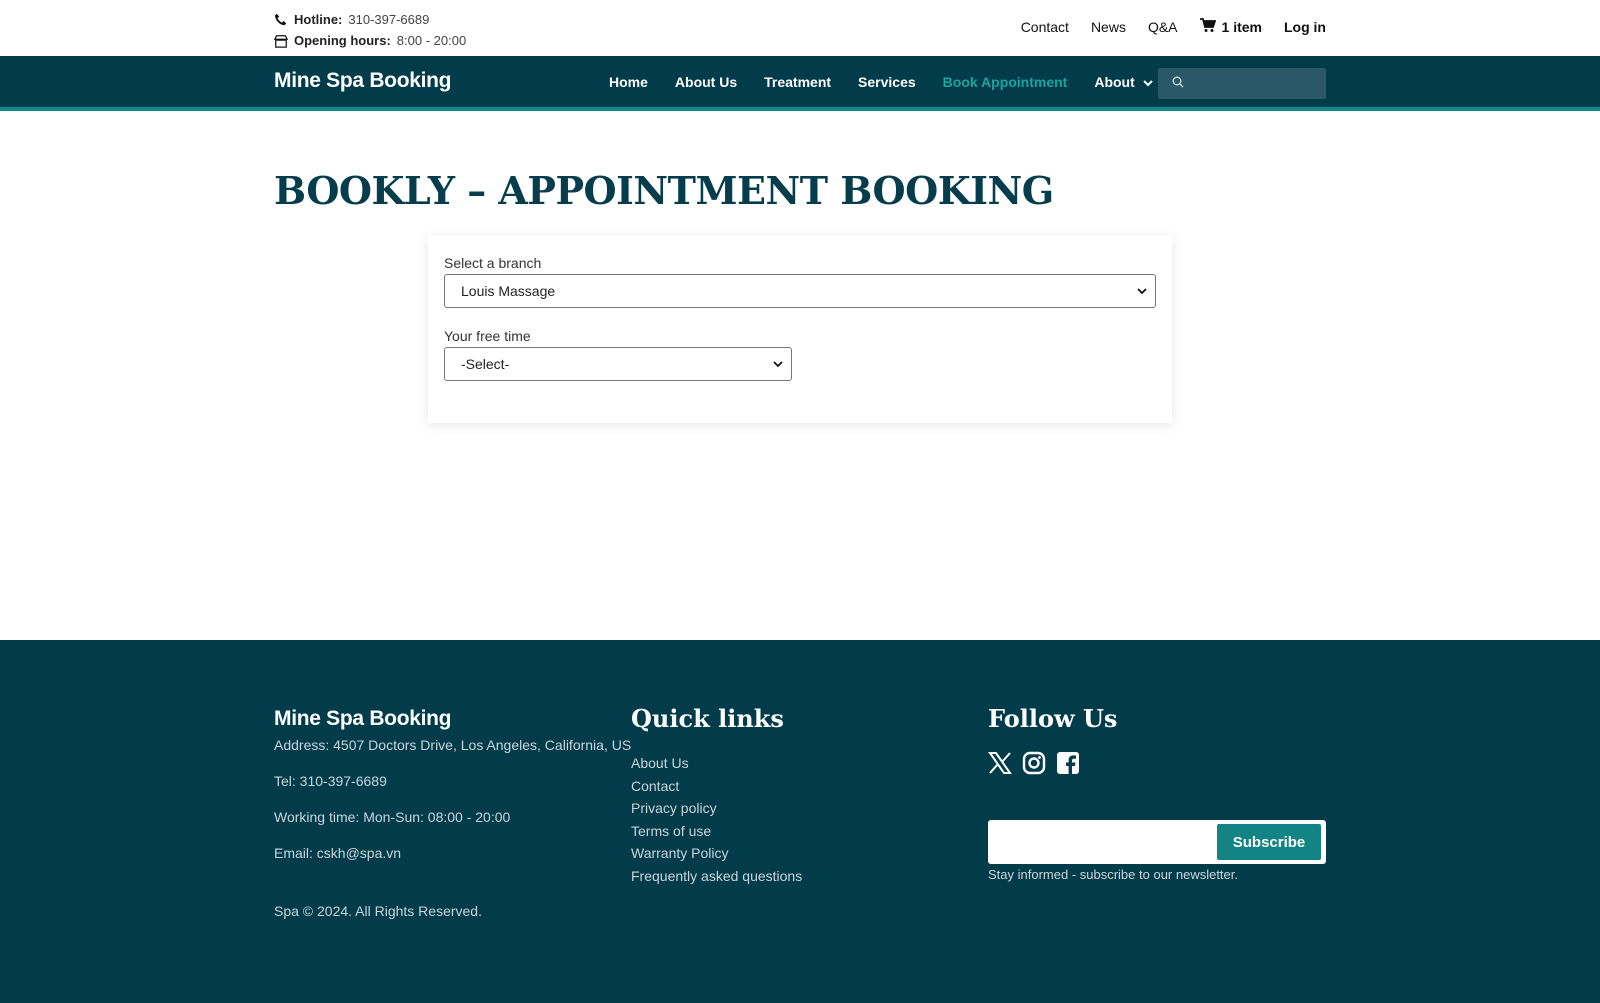 The image size is (1600, 1003). Describe the element at coordinates (392, 817) in the screenshot. I see `footer-working-time: Working time: Mon-Sun: 08:00 - 20:00` at that location.